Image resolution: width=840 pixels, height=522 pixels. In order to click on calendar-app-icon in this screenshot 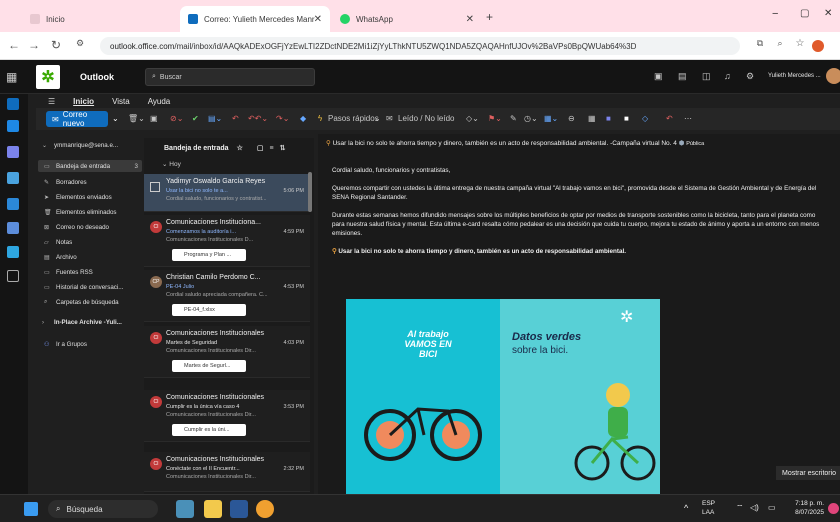, I will do `click(13, 126)`.